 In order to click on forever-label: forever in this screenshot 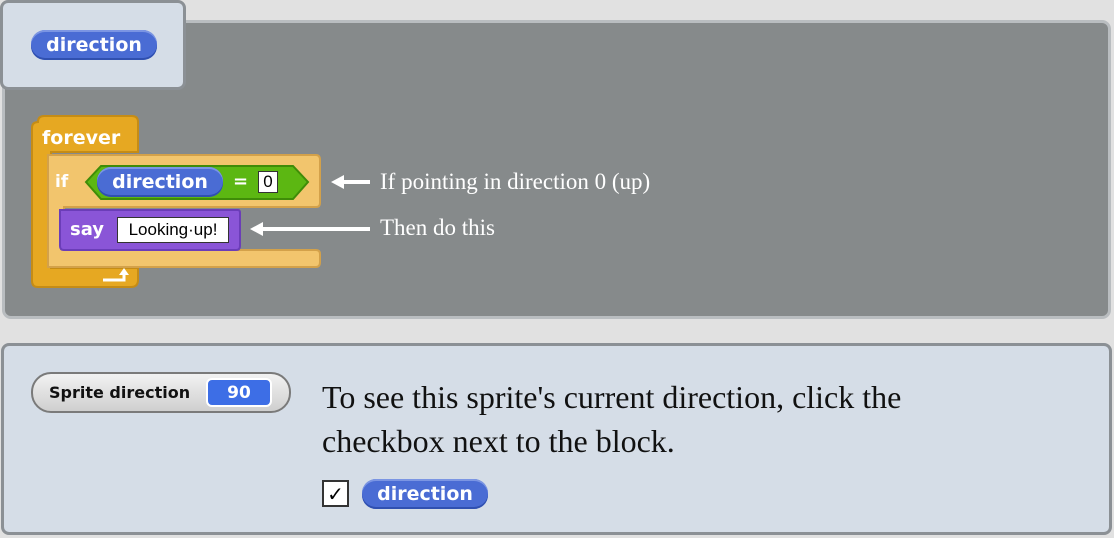, I will do `click(81, 138)`.